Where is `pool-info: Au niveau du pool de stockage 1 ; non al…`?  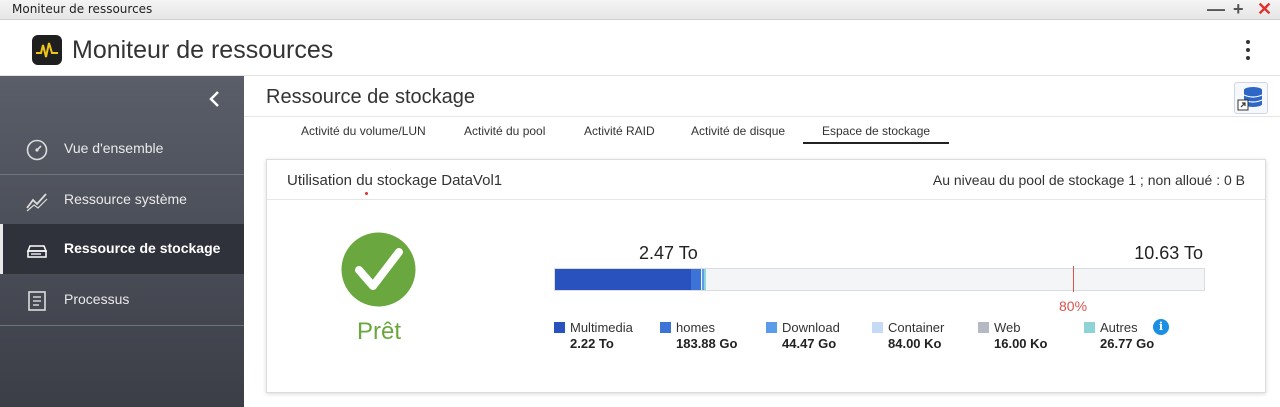
pool-info: Au niveau du pool de stockage 1 ; non al… is located at coordinates (1088, 180).